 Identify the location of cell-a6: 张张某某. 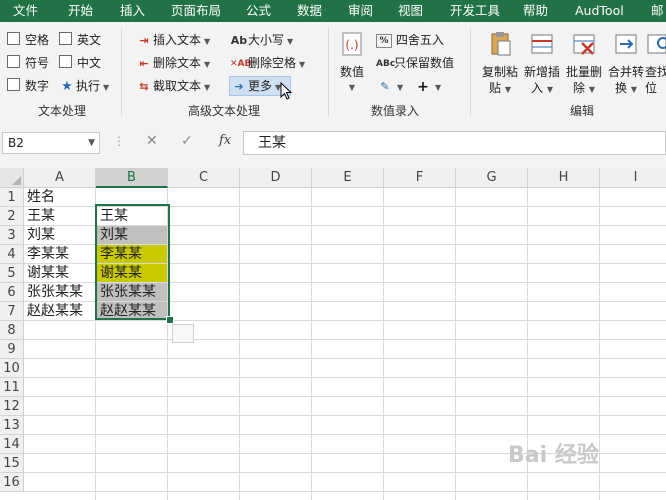
(60, 292).